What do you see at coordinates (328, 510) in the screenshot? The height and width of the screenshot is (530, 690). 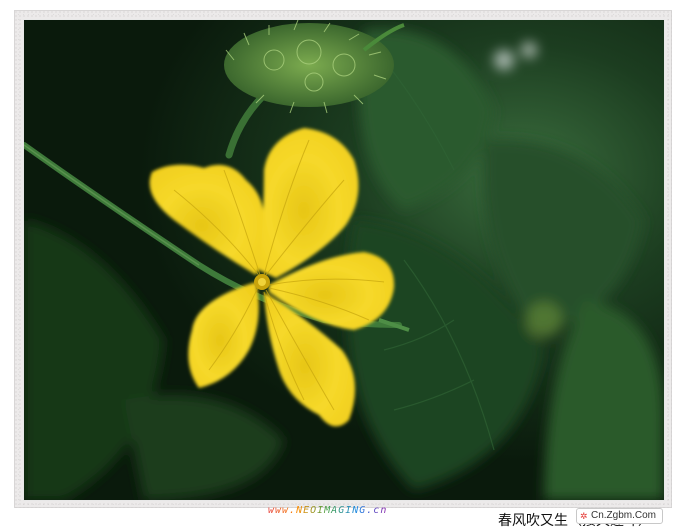 I see `watermark-text: www.NEOIMAGING.cn` at bounding box center [328, 510].